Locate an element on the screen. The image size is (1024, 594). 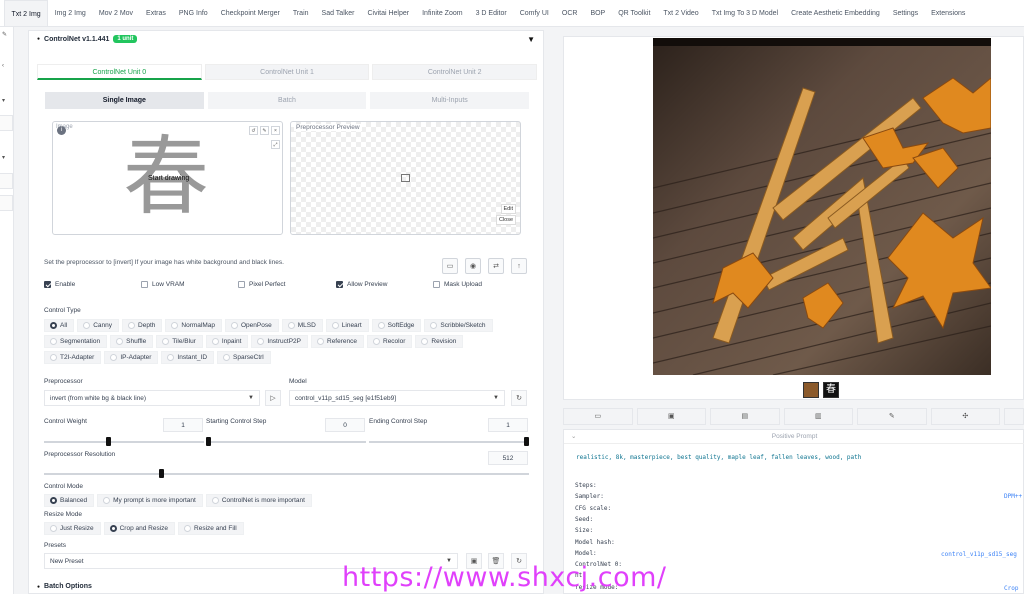
control-weight-slider-track is located at coordinates (124, 442).